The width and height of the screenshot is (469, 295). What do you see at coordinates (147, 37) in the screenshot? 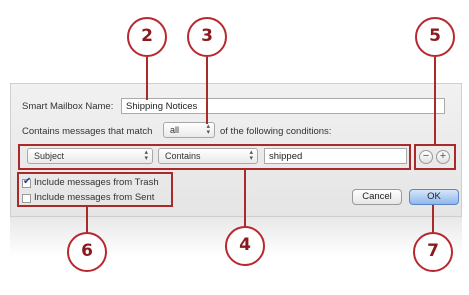
I see `callout-2: 2` at bounding box center [147, 37].